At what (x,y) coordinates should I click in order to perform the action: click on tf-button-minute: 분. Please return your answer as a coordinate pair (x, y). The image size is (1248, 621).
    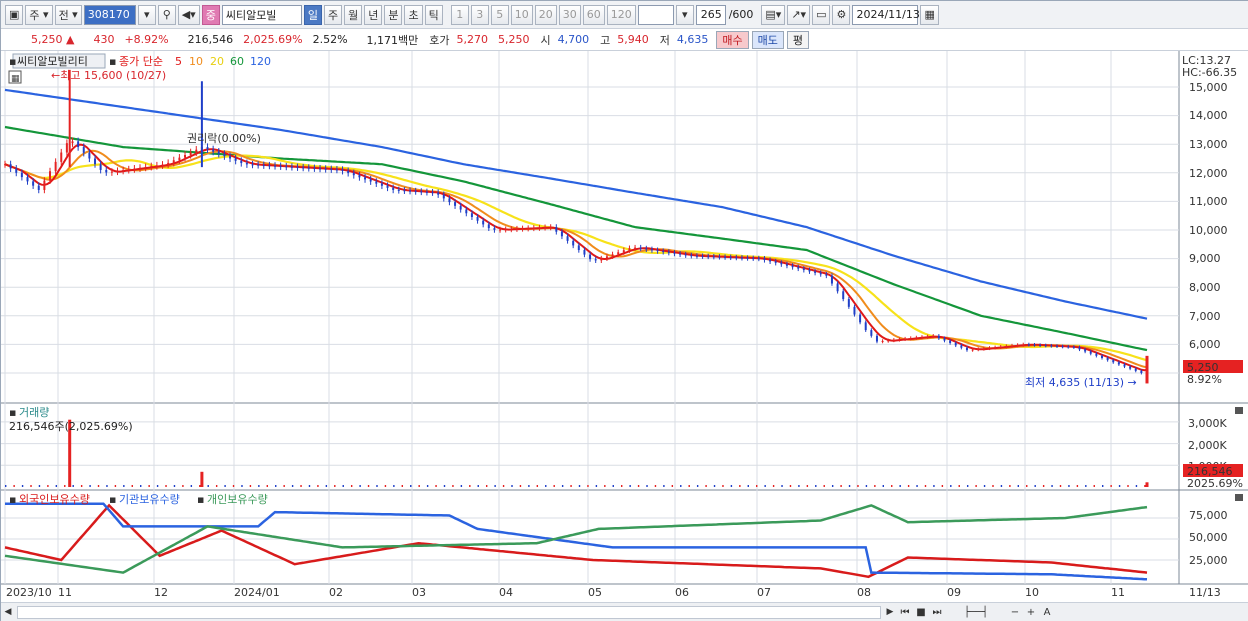
    Looking at the image, I should click on (393, 14).